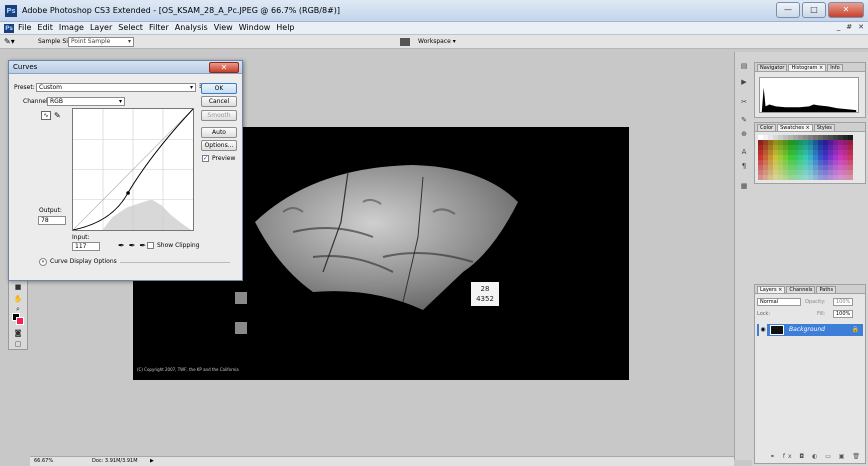  Describe the element at coordinates (744, 102) in the screenshot. I see `tool-presets-icon: ✂` at that location.